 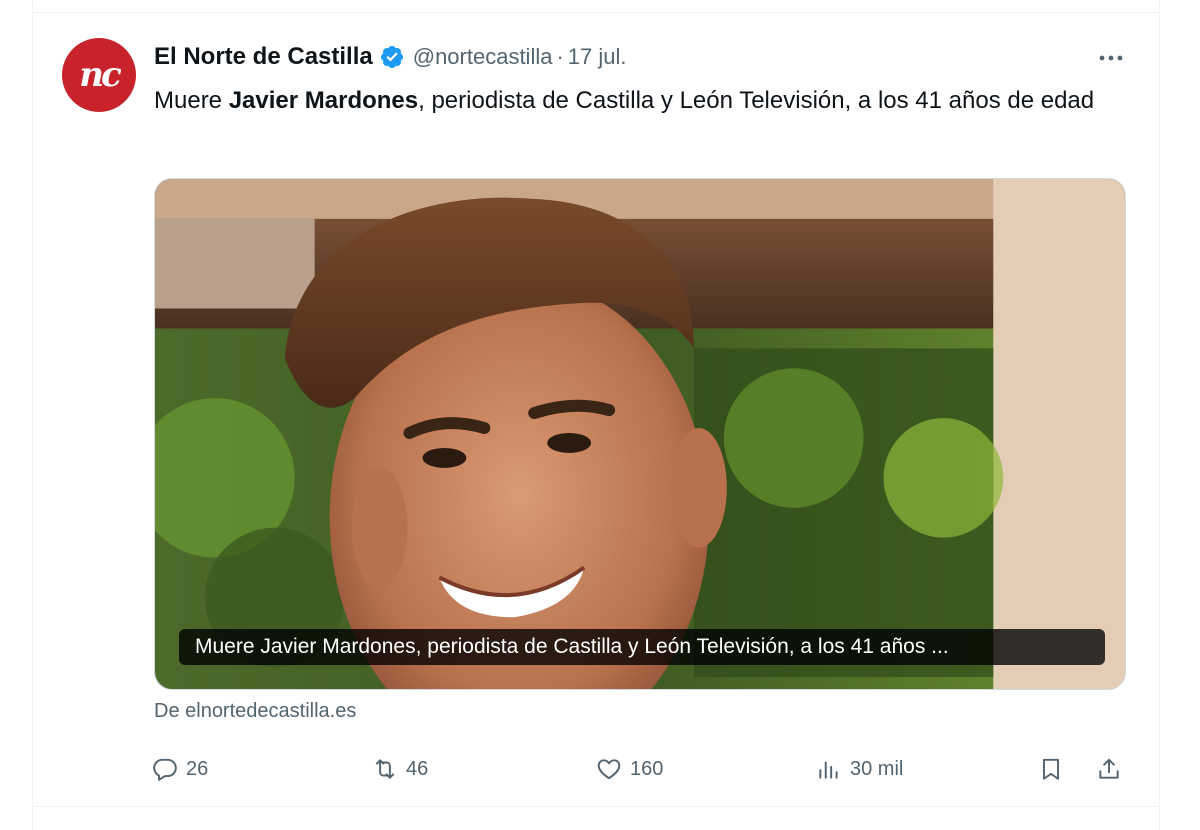 I want to click on frame-divider-right, so click(x=1159, y=415).